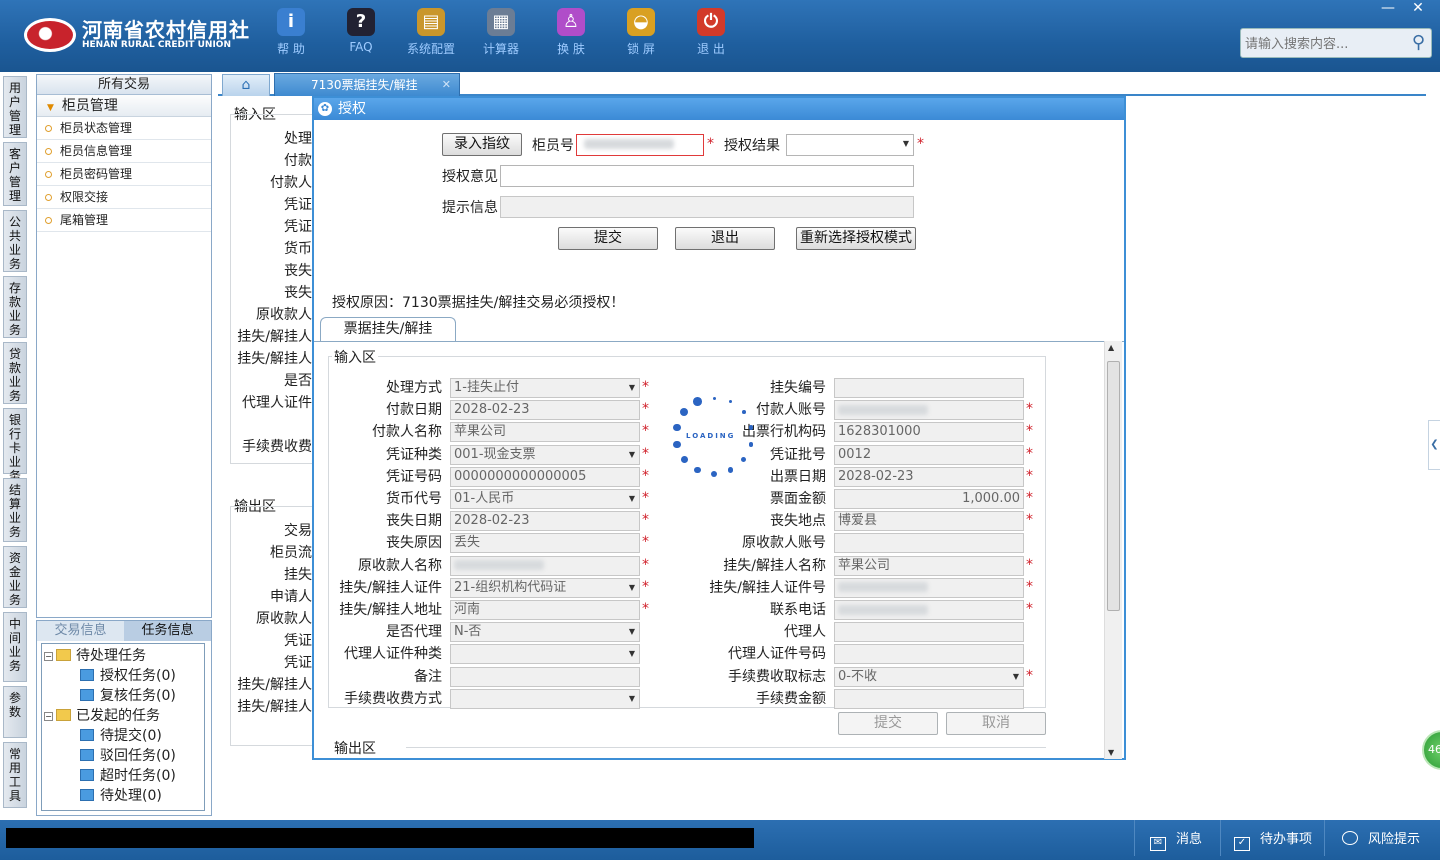  Describe the element at coordinates (167, 631) in the screenshot. I see `tab-task-info: 任务信息` at that location.